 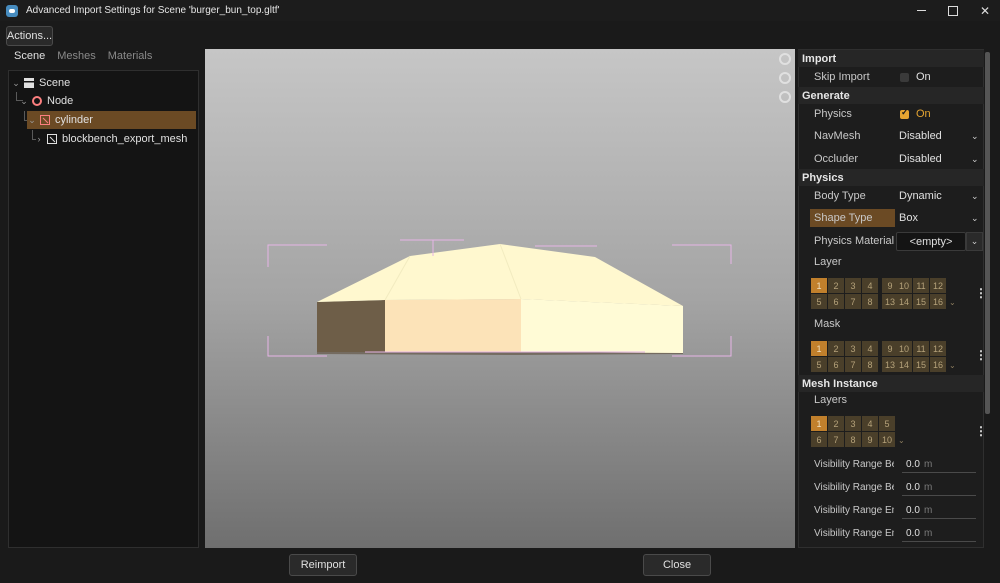 I want to click on minimize-button, so click(x=921, y=10).